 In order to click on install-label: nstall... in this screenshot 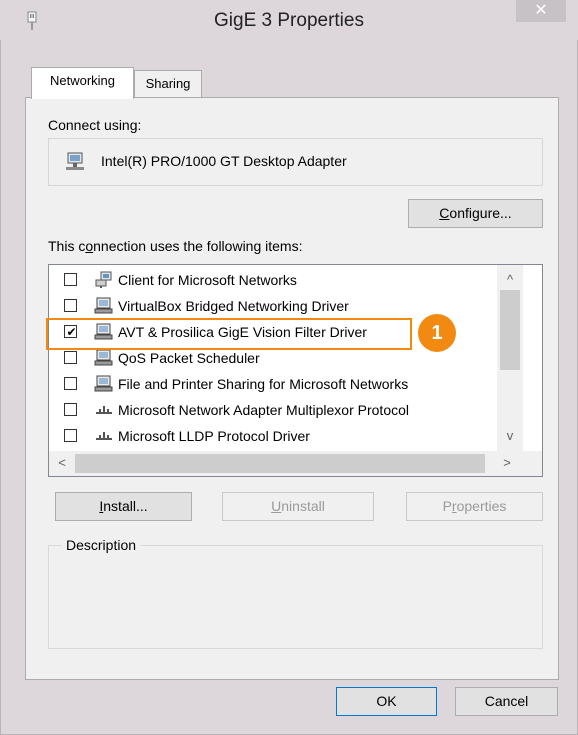, I will do `click(125, 506)`.